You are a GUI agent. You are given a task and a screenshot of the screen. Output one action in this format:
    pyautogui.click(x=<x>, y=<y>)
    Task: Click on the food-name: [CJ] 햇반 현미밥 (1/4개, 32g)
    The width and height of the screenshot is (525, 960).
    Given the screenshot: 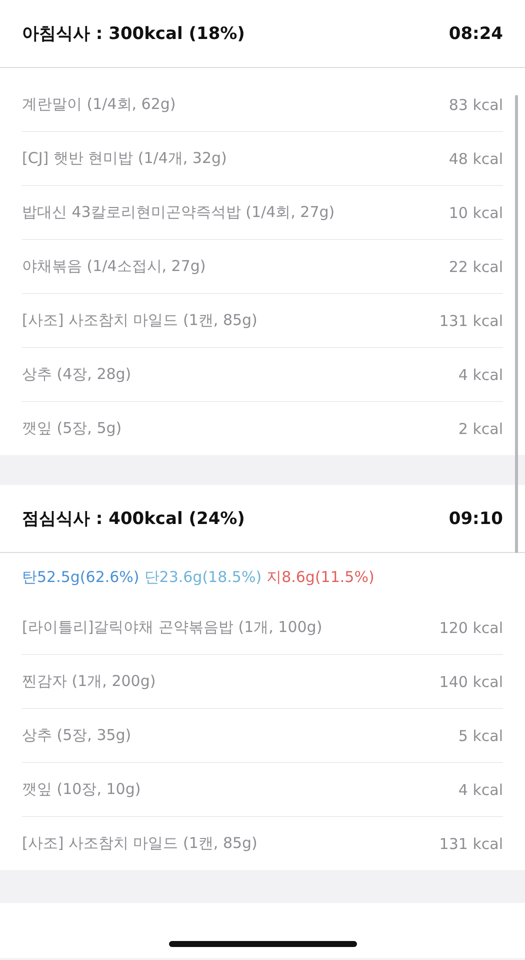 What is the action you would take?
    pyautogui.click(x=124, y=158)
    